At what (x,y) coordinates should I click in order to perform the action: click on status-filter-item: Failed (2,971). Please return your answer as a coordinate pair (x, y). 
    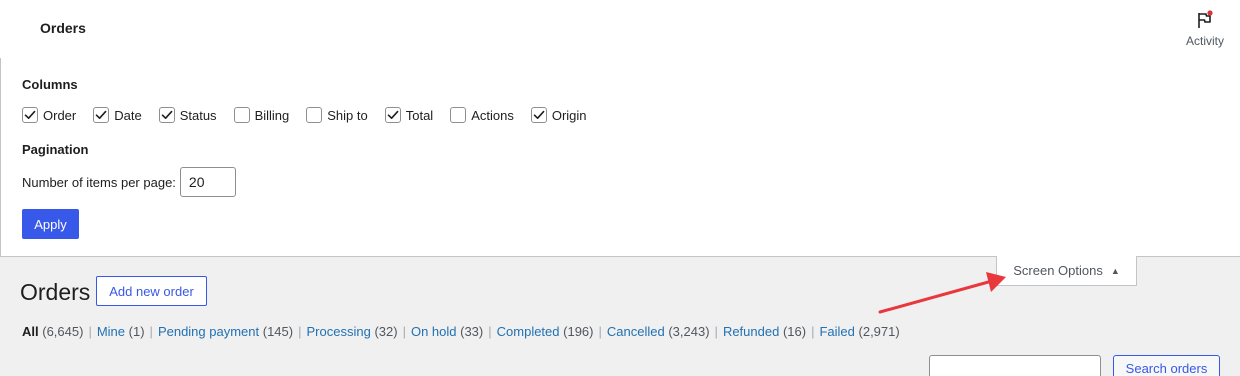
    Looking at the image, I should click on (859, 331).